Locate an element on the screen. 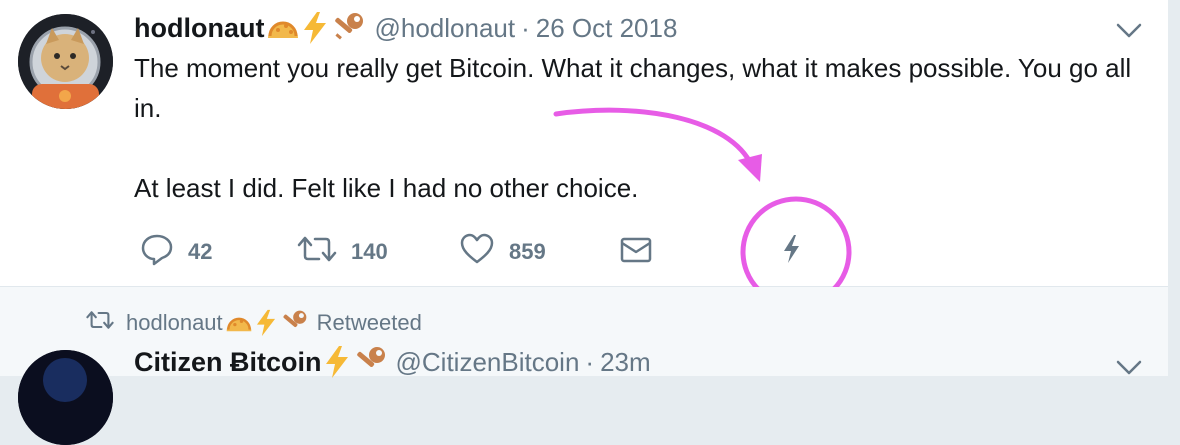 The image size is (1180, 445). avatar is located at coordinates (65, 61).